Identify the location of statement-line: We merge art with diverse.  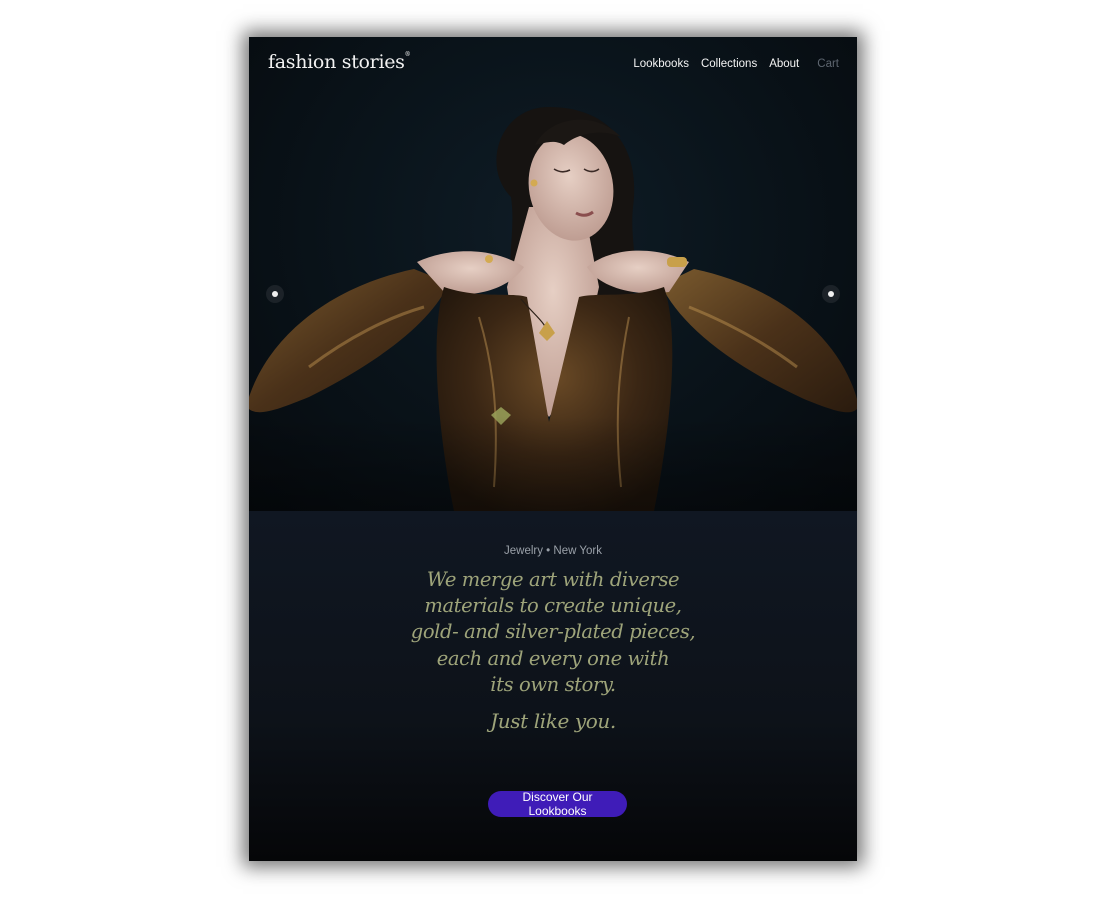
(553, 579).